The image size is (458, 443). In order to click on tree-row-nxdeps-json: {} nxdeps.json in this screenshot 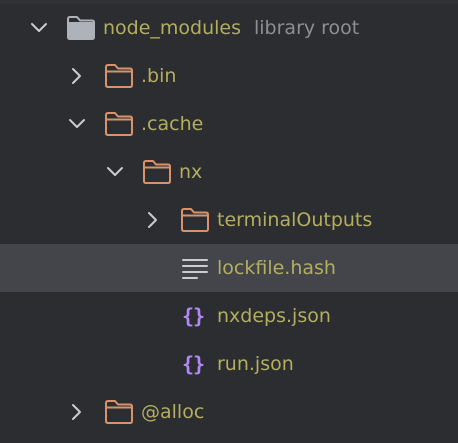, I will do `click(229, 316)`.